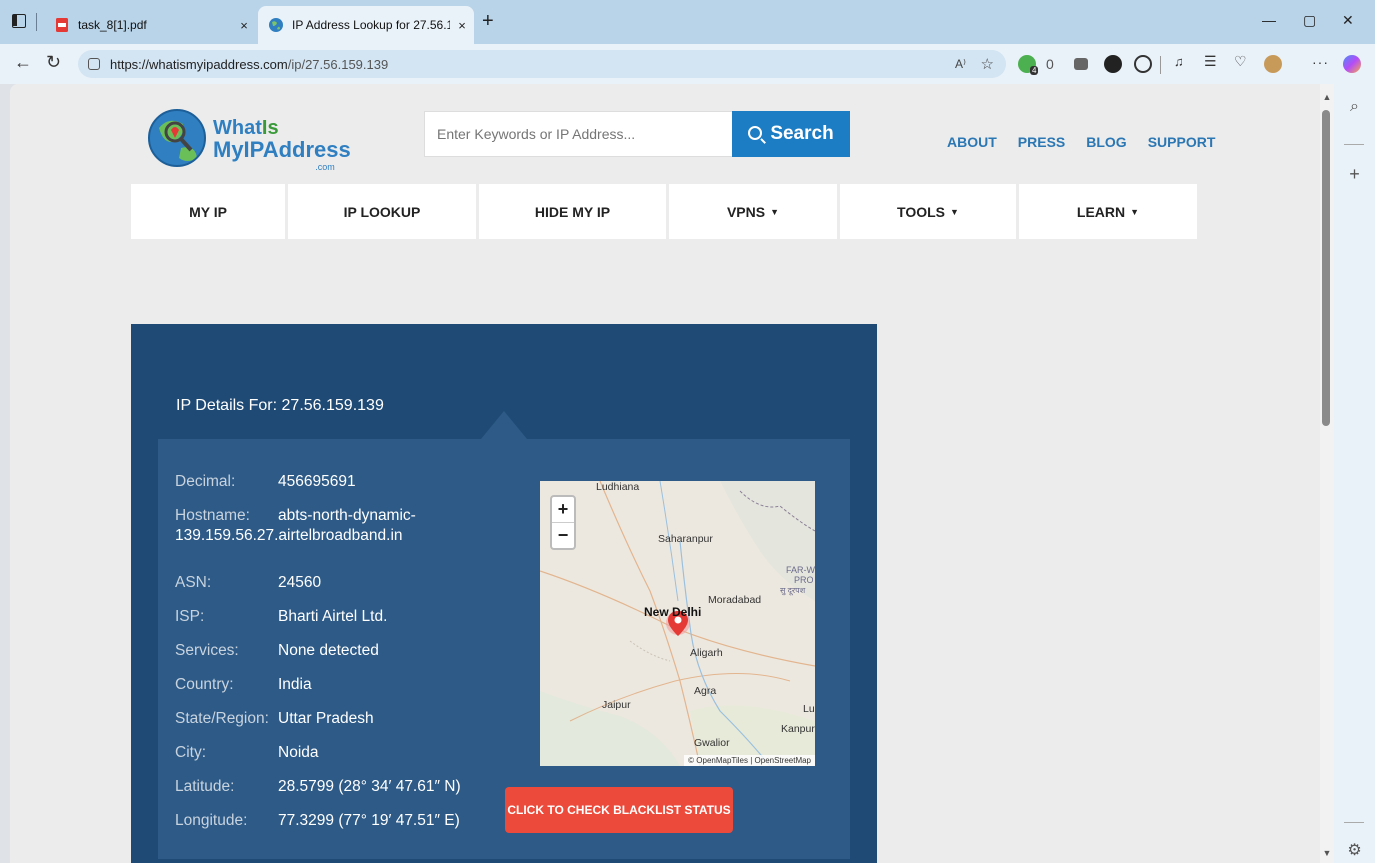  What do you see at coordinates (972, 142) in the screenshot?
I see `link-about: ABOUT` at bounding box center [972, 142].